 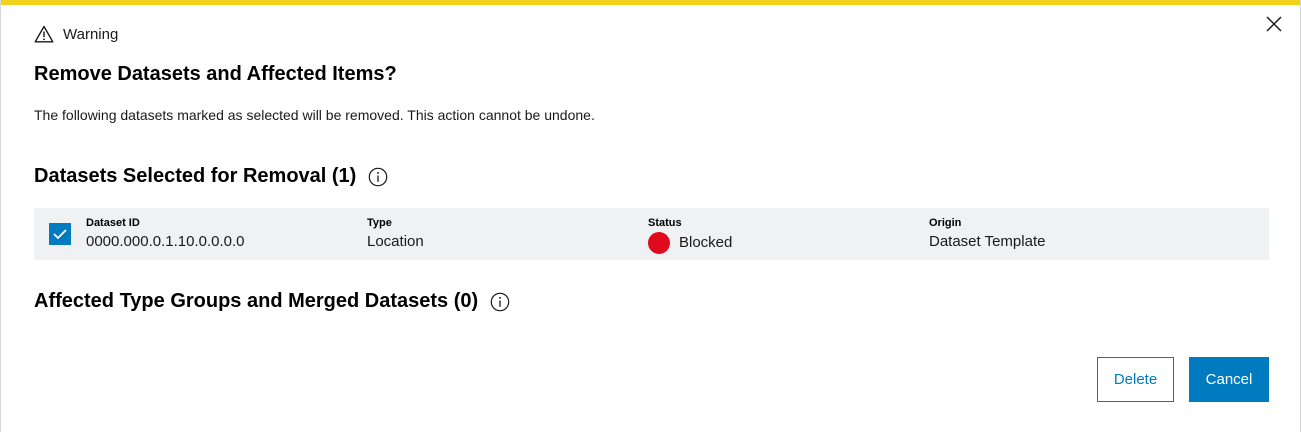 What do you see at coordinates (165, 241) in the screenshot?
I see `dataset-id-value: 0000.000.0.1.10.0.0.0.0` at bounding box center [165, 241].